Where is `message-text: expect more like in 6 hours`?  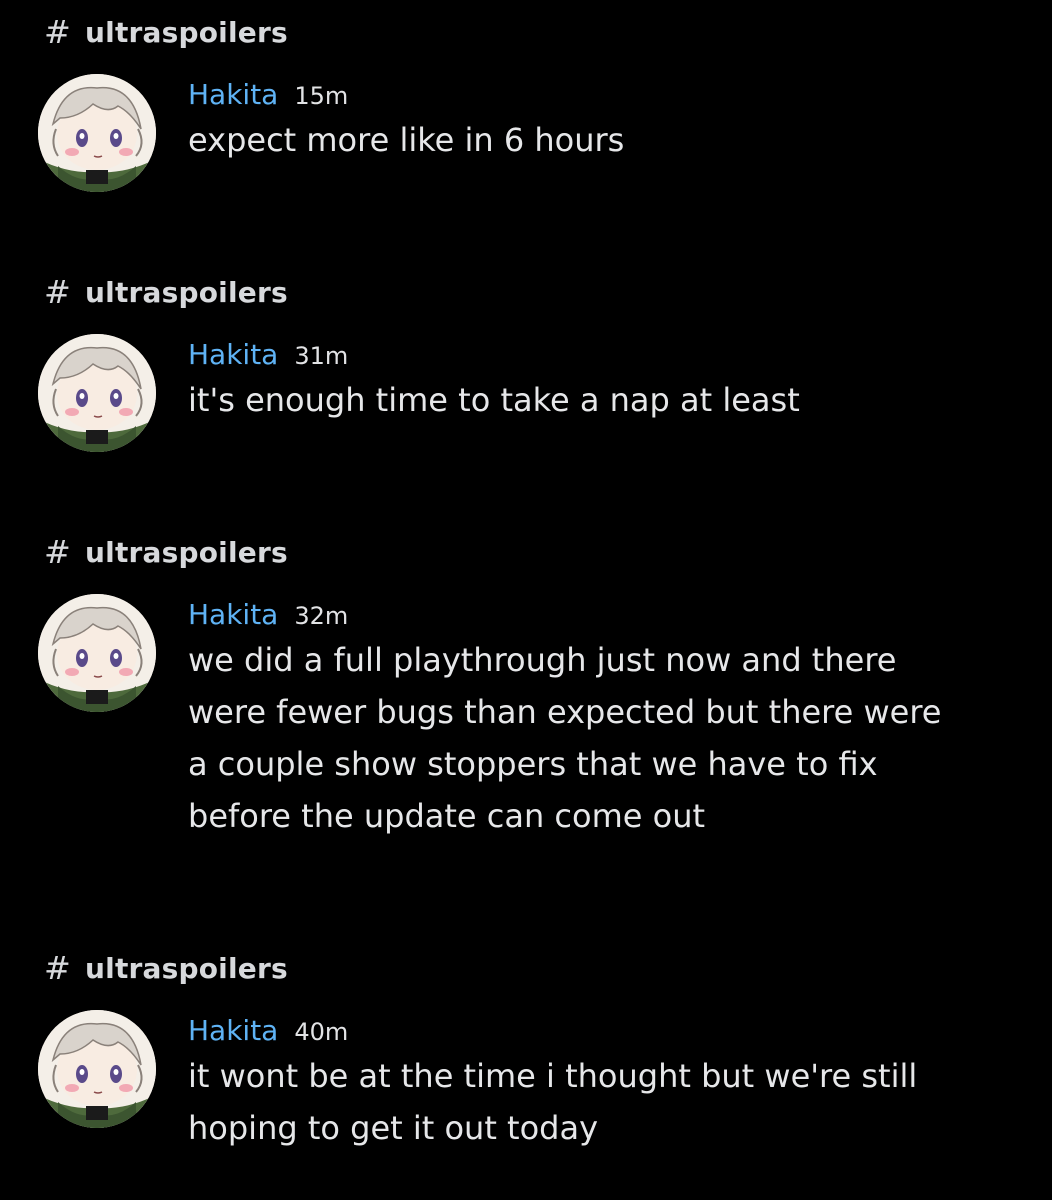
message-text: expect more like in 6 hours is located at coordinates (600, 140).